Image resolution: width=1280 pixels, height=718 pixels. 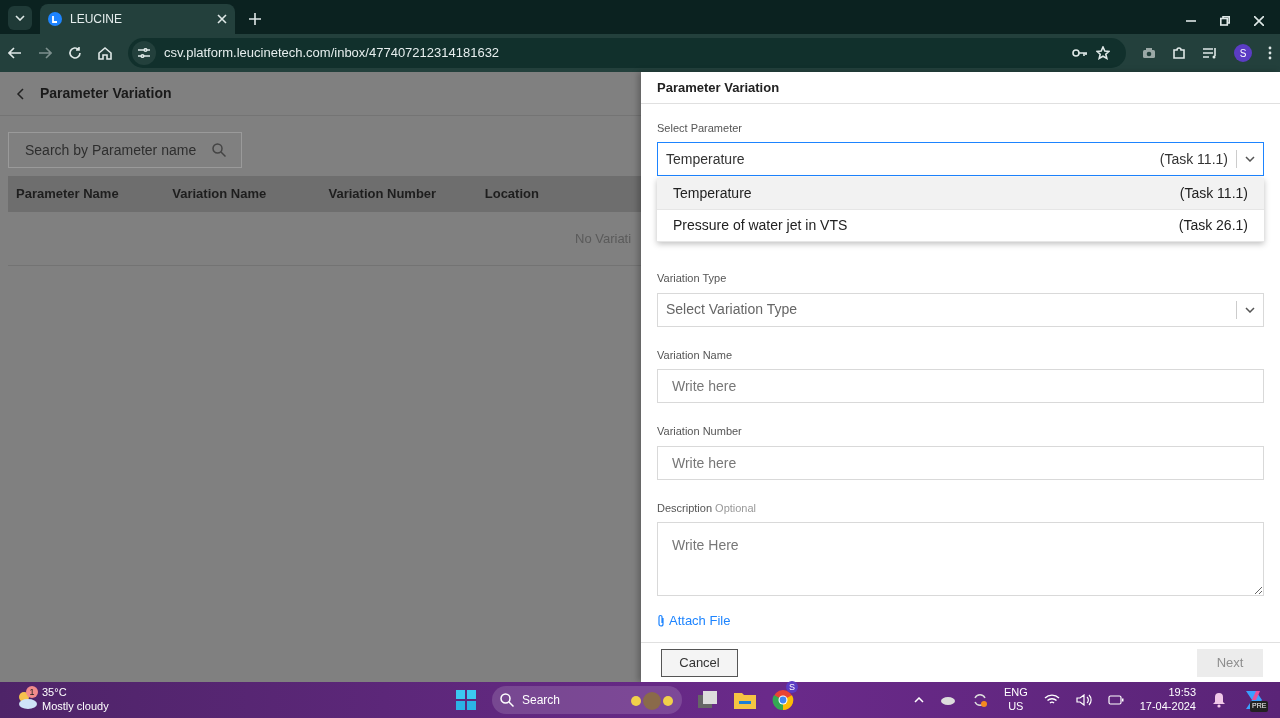 I want to click on address-bar: csv.platform.leucinetech.com/inbox/477407212314181632, so click(x=627, y=53).